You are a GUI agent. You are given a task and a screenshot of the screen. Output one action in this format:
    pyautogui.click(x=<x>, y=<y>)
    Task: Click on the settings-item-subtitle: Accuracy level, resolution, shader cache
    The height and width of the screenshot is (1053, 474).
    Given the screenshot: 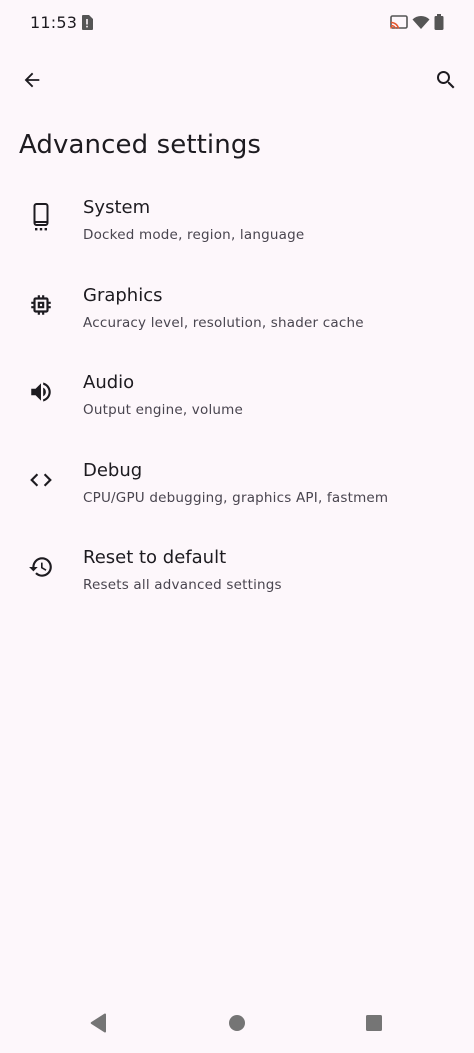 What is the action you would take?
    pyautogui.click(x=223, y=322)
    